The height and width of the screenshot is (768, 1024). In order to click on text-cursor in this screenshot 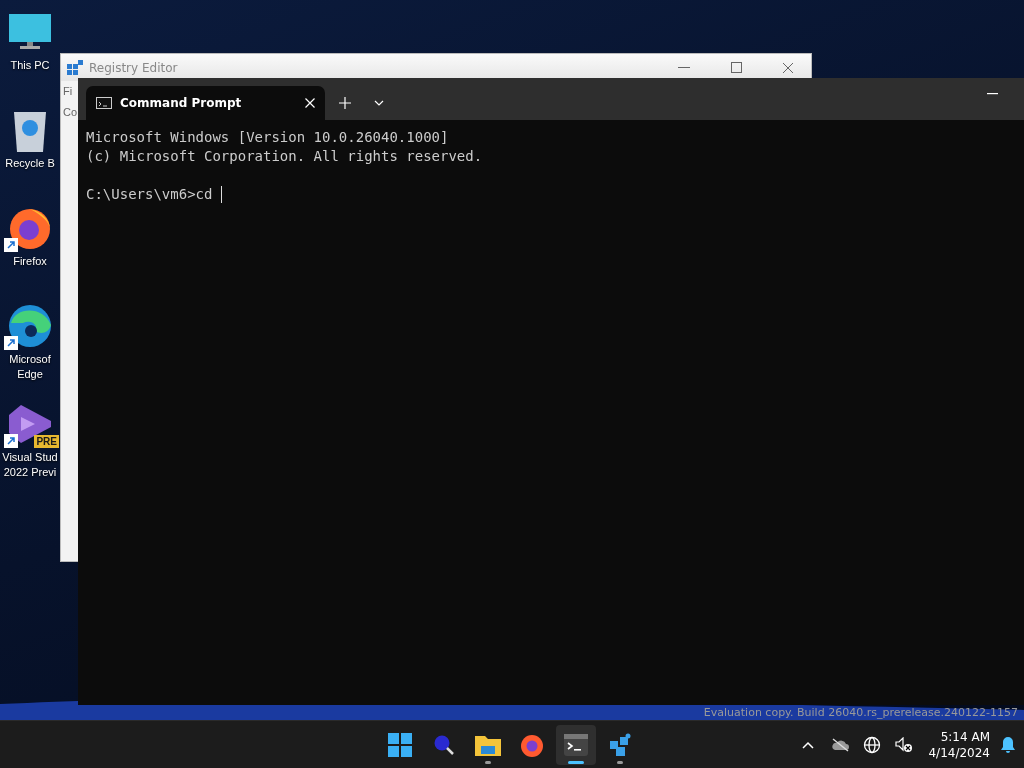, I will do `click(221, 194)`.